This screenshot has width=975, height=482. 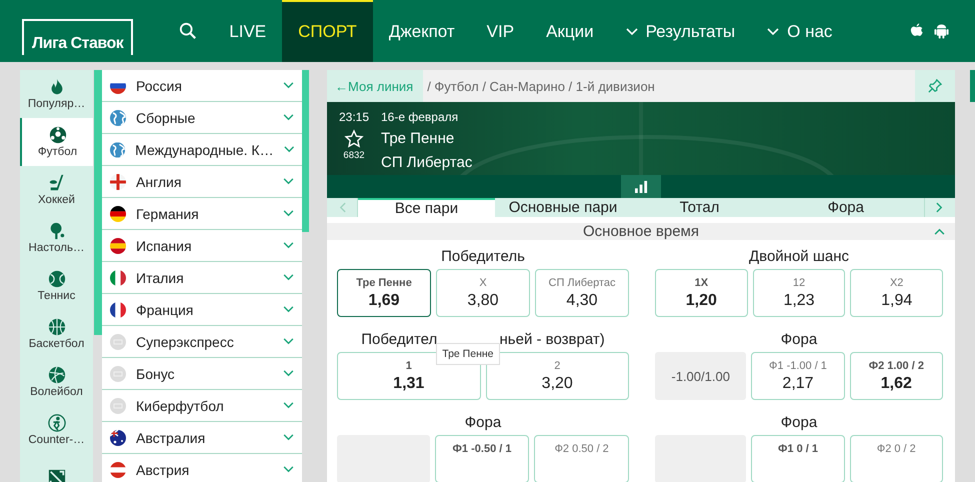 What do you see at coordinates (799, 293) in the screenshot?
I see `odds-button: 12 1,23` at bounding box center [799, 293].